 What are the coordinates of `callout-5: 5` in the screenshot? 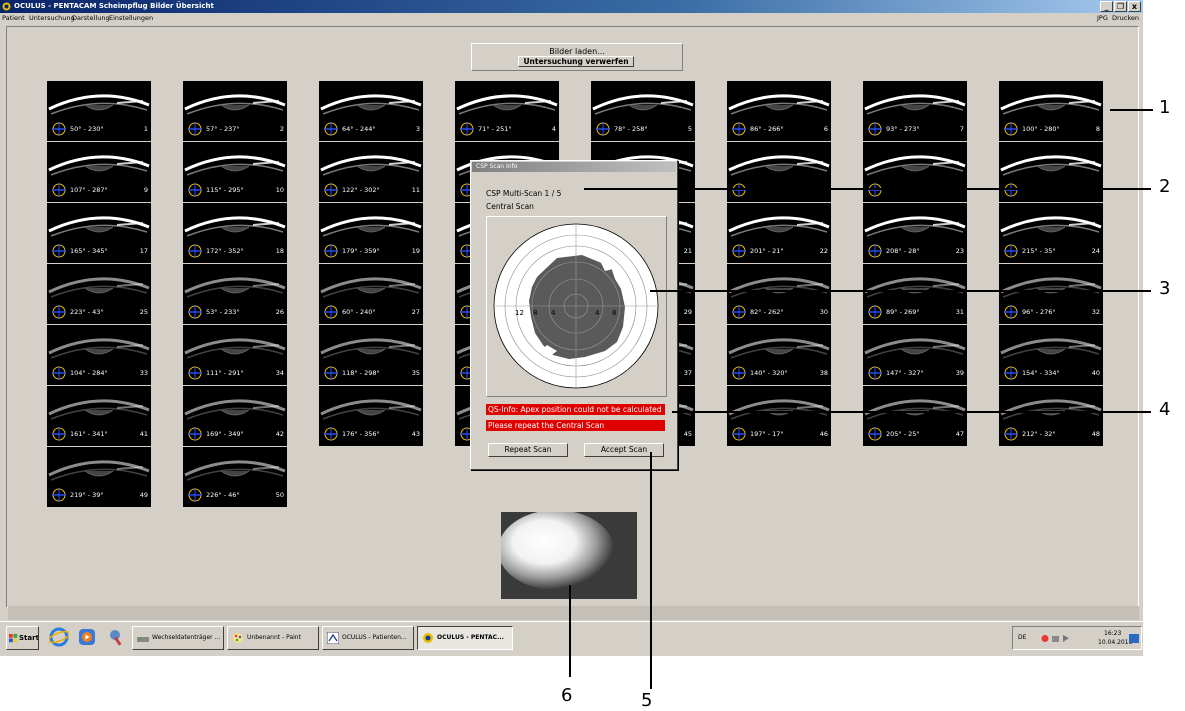 It's located at (647, 700).